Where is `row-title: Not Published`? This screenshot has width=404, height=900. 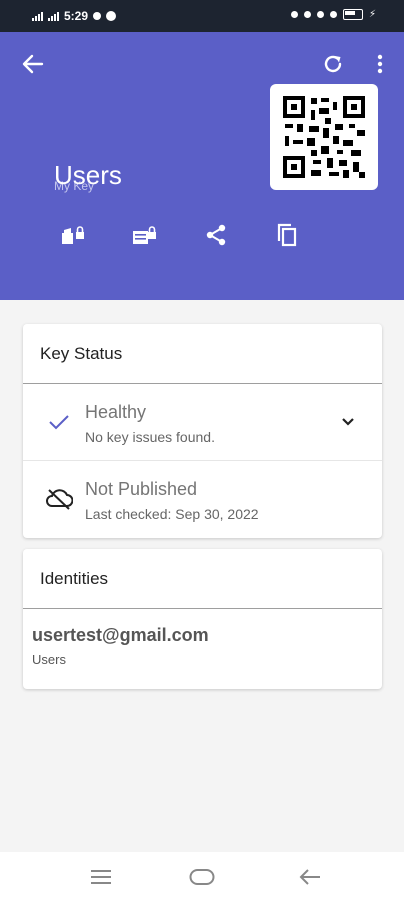
row-title: Not Published is located at coordinates (141, 489).